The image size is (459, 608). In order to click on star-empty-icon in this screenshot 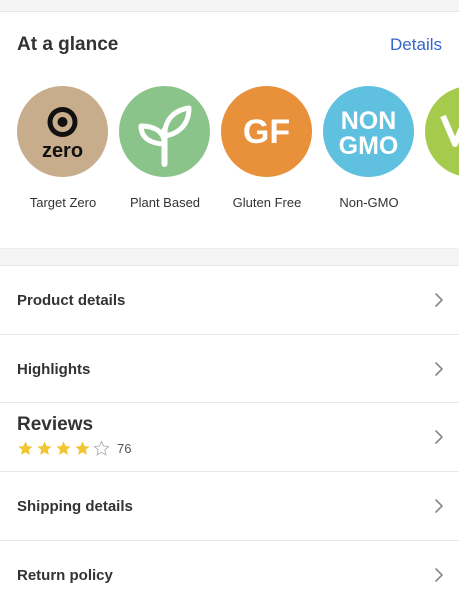, I will do `click(101, 448)`.